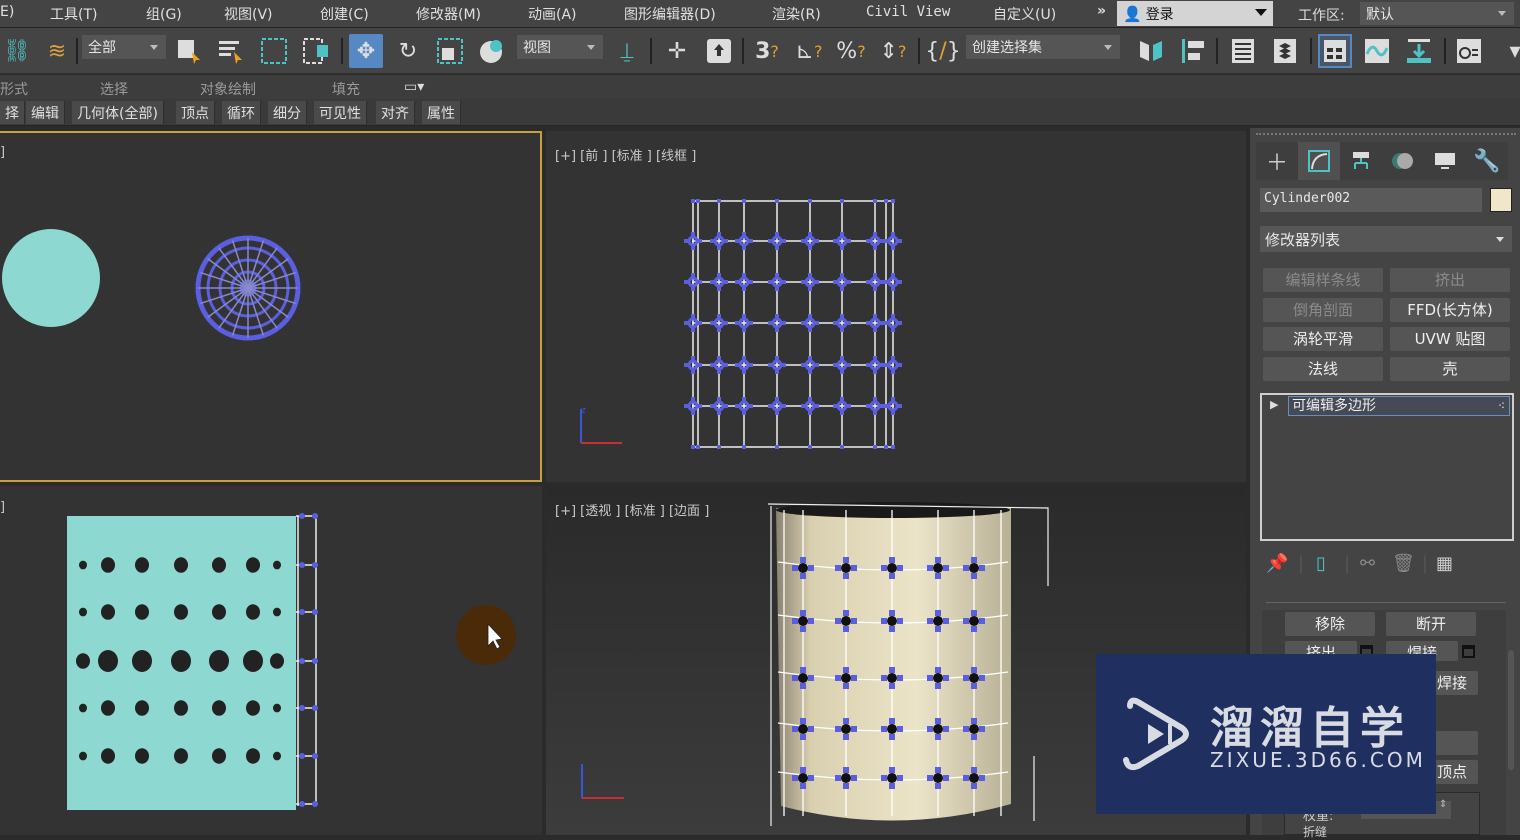  I want to click on ribbon-tab-align: 对齐, so click(395, 112).